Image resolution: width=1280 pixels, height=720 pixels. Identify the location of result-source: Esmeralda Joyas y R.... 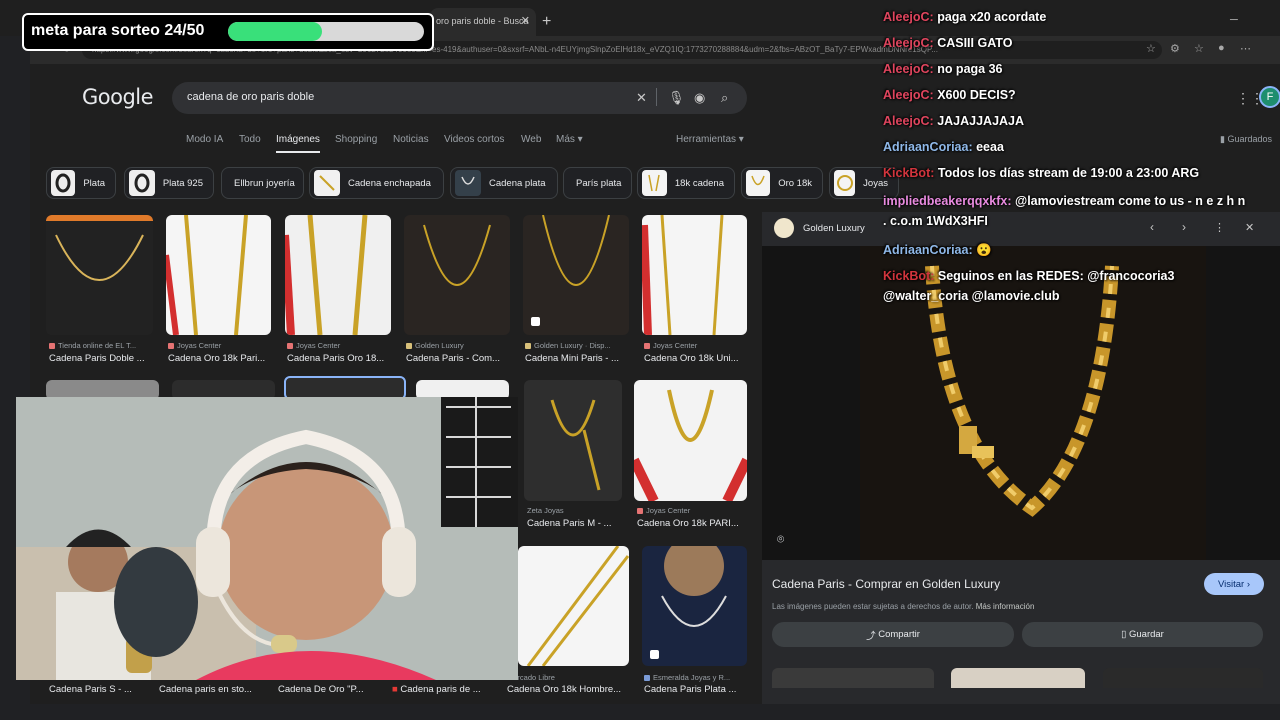
(687, 677).